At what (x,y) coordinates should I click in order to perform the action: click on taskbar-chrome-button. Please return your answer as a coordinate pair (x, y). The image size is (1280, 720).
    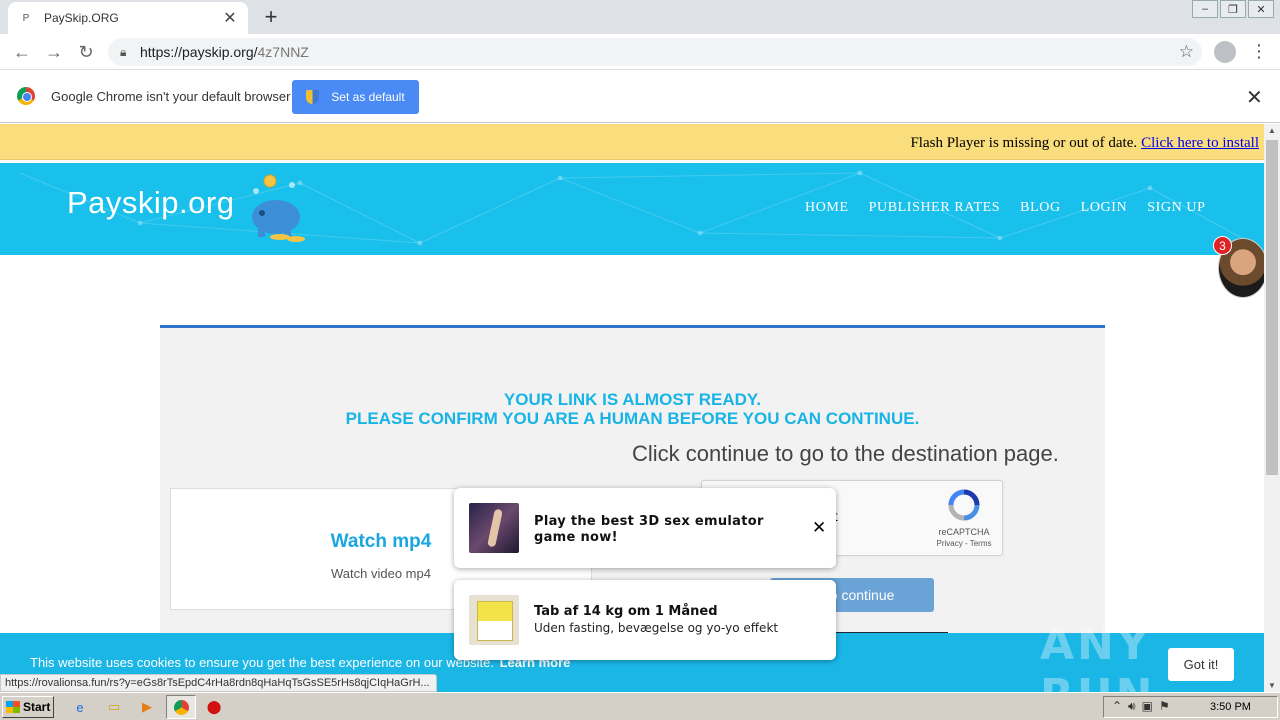
    Looking at the image, I should click on (181, 707).